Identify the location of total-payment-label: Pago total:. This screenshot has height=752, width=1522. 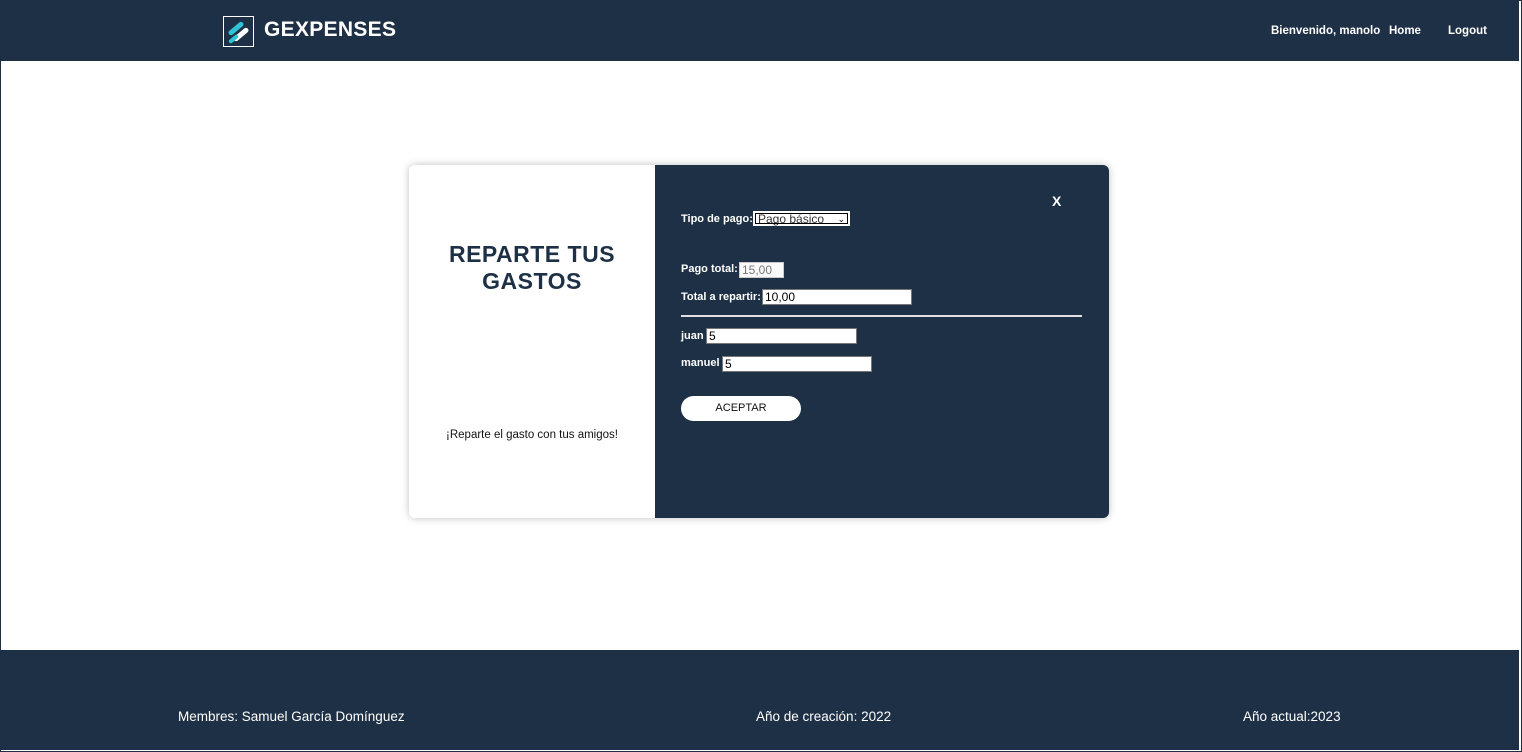
(709, 269).